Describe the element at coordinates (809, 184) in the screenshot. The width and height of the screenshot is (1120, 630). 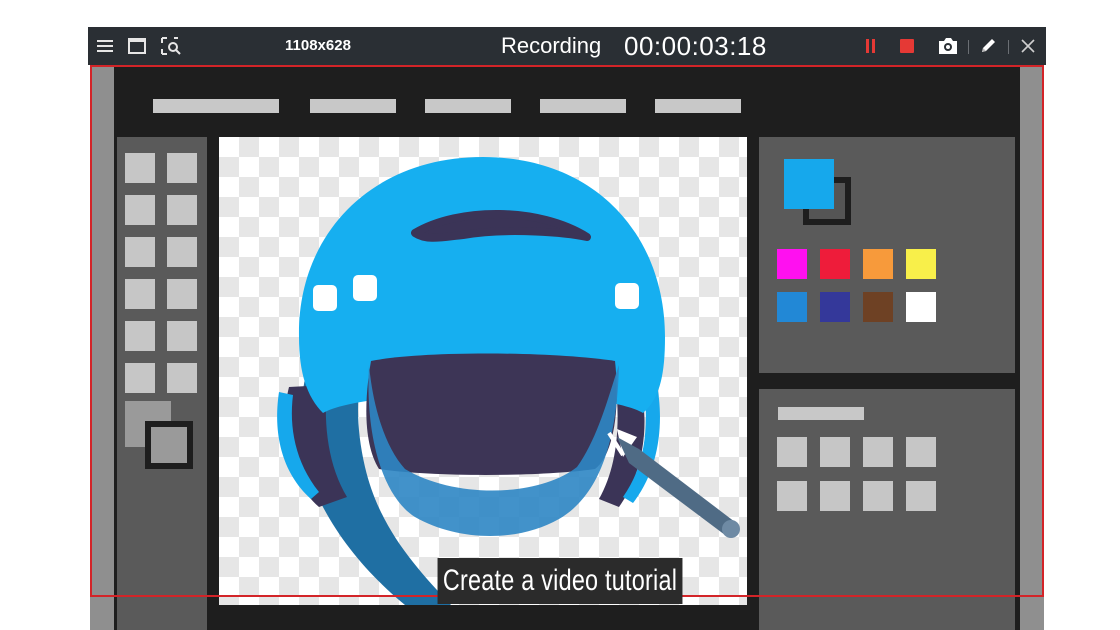
I see `primary-color-chip` at that location.